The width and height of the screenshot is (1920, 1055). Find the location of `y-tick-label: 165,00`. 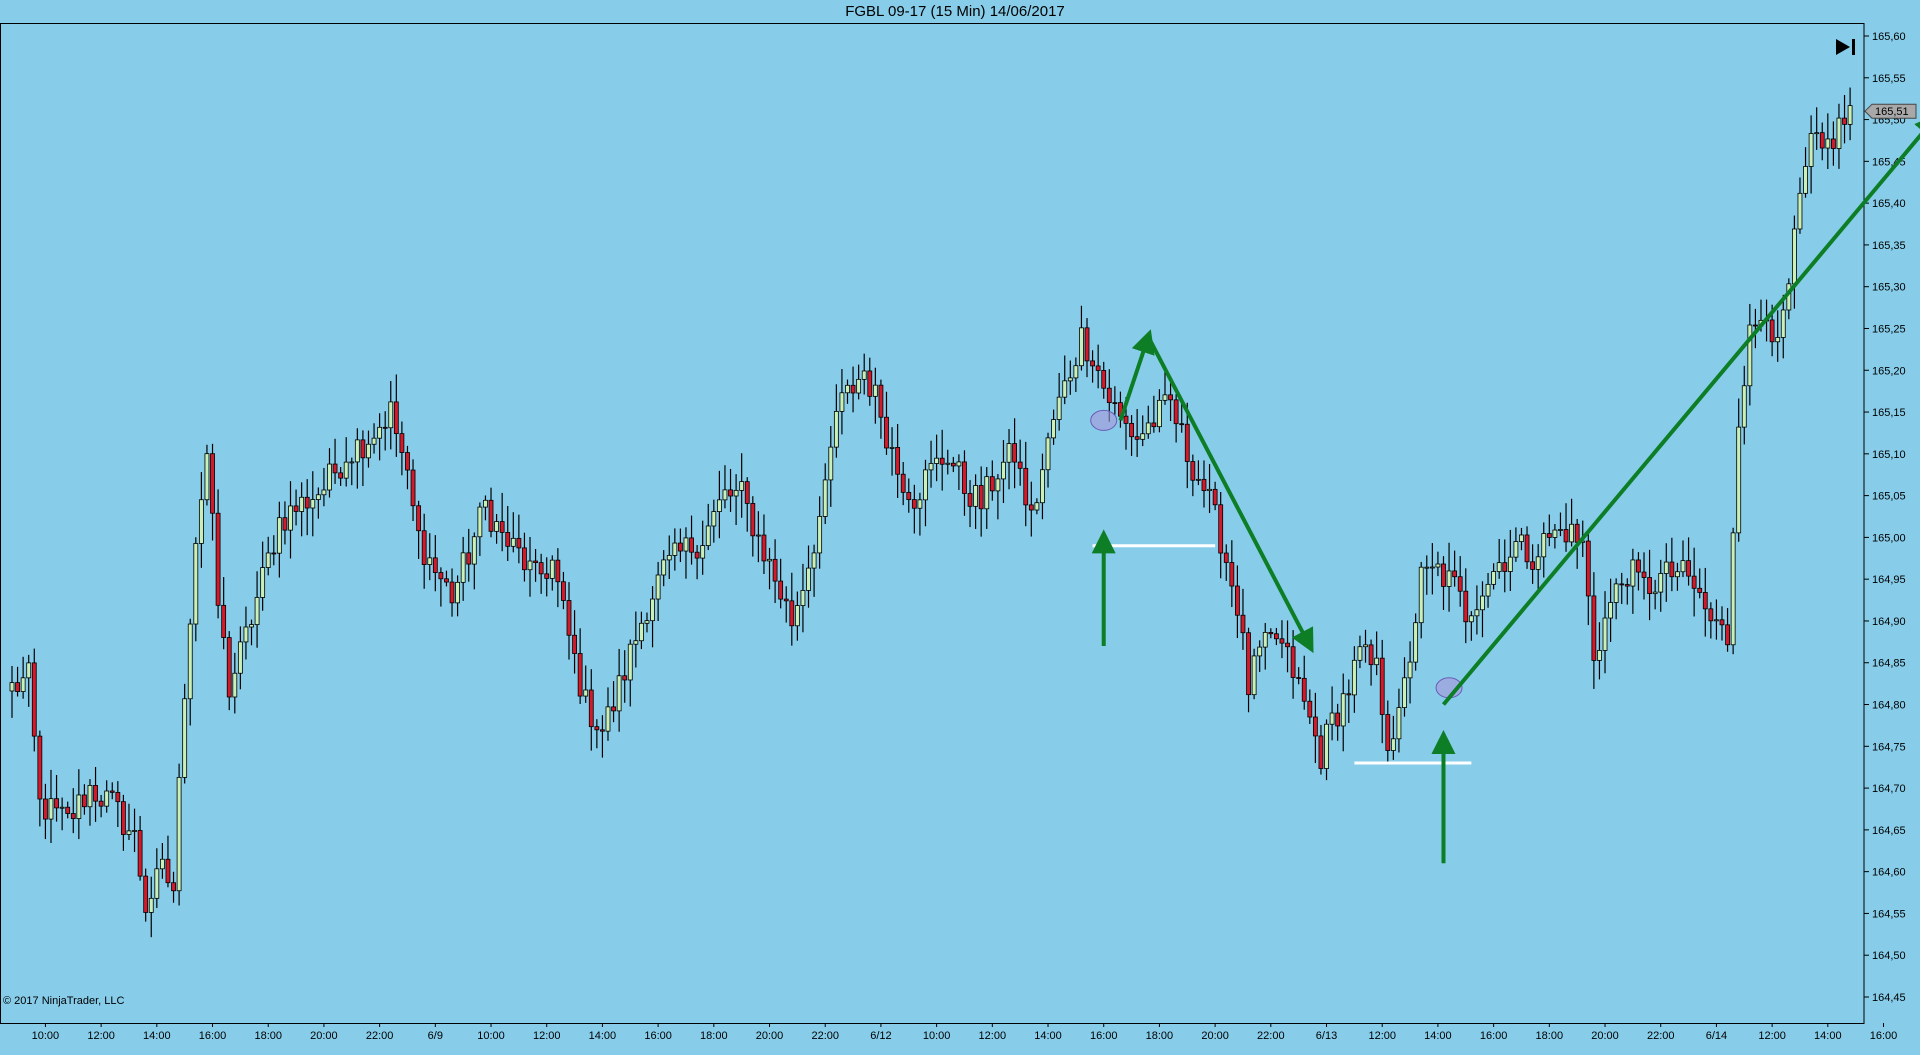

y-tick-label: 165,00 is located at coordinates (1889, 538).